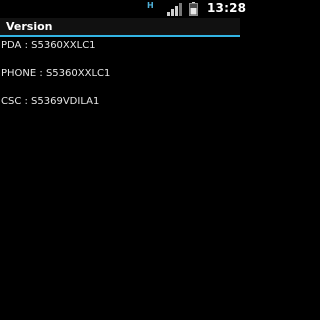 The width and height of the screenshot is (320, 320). What do you see at coordinates (120, 36) in the screenshot?
I see `title-underline` at bounding box center [120, 36].